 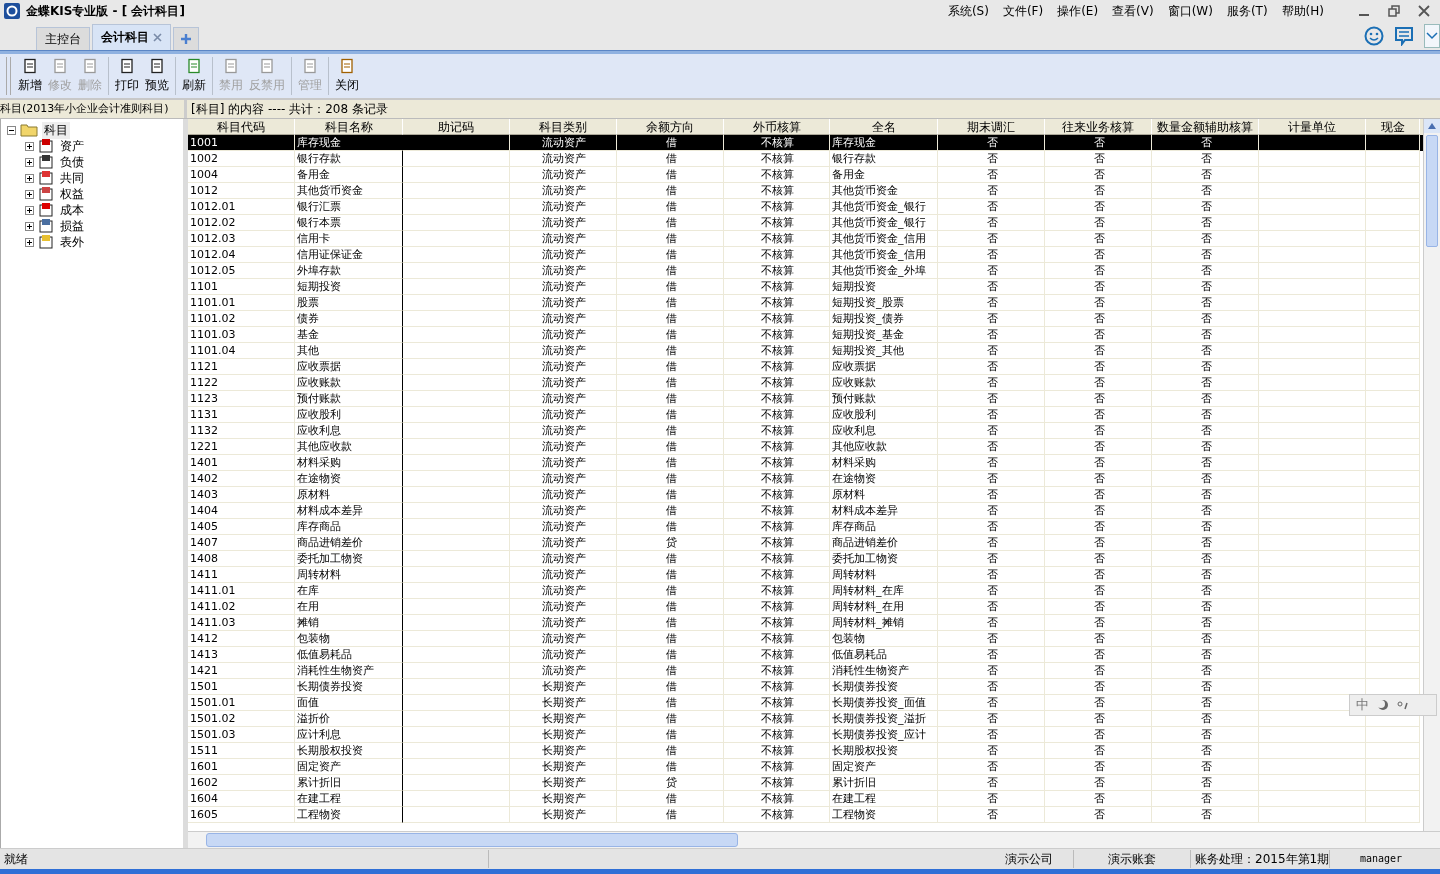 I want to click on status-text: manager, so click(x=1381, y=859).